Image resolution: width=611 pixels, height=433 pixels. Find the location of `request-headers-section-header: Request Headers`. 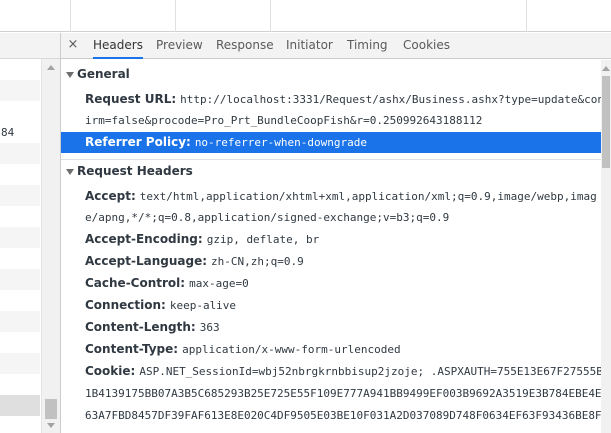

request-headers-section-header: Request Headers is located at coordinates (331, 171).